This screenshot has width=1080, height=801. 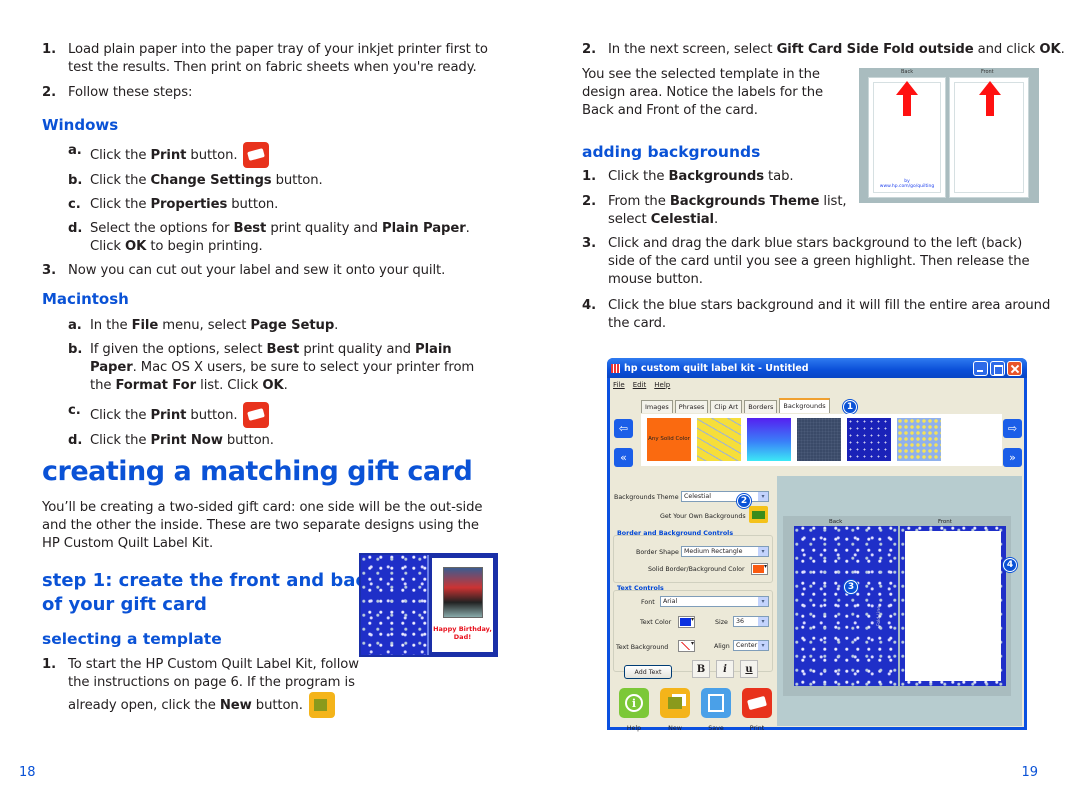 I want to click on template-back-panel: by www.hp.com/go/quilting, so click(x=907, y=137).